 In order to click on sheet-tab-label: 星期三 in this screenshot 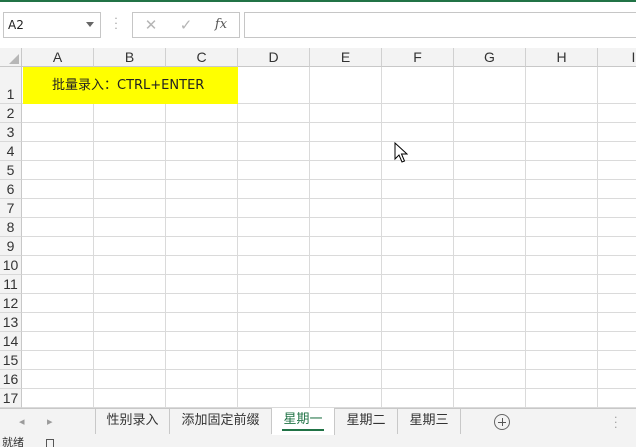, I will do `click(429, 420)`.